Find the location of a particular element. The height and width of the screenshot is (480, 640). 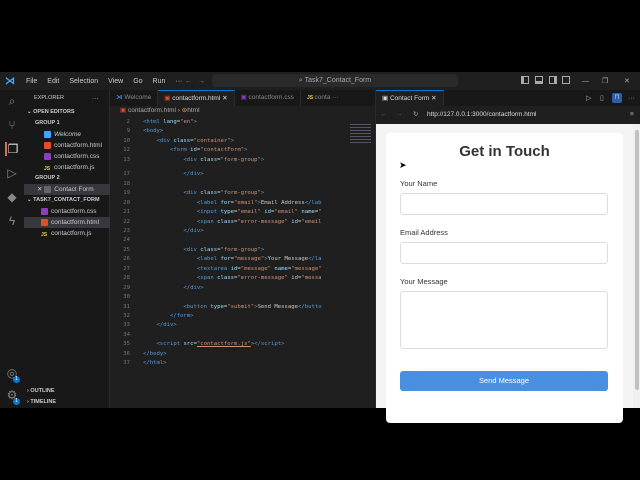

code-line: 18 is located at coordinates (228, 185).